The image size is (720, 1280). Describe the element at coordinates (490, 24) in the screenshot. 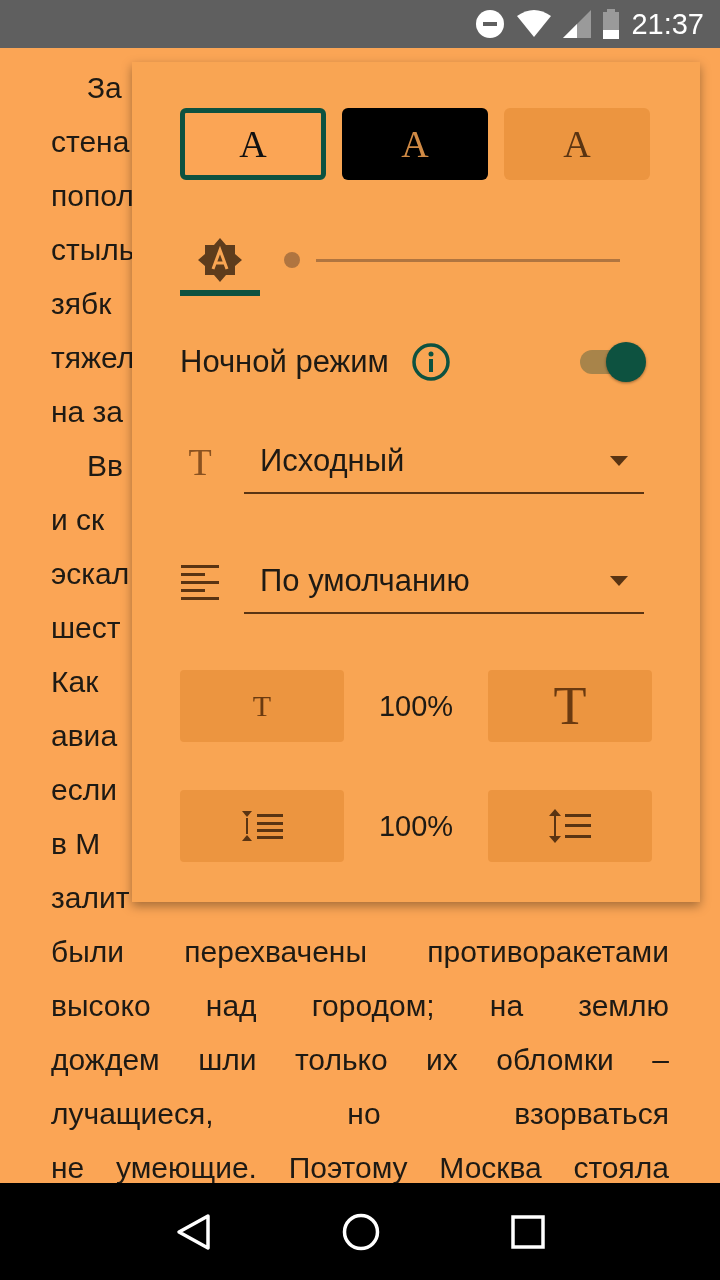

I see `do-not-disturb-icon` at that location.